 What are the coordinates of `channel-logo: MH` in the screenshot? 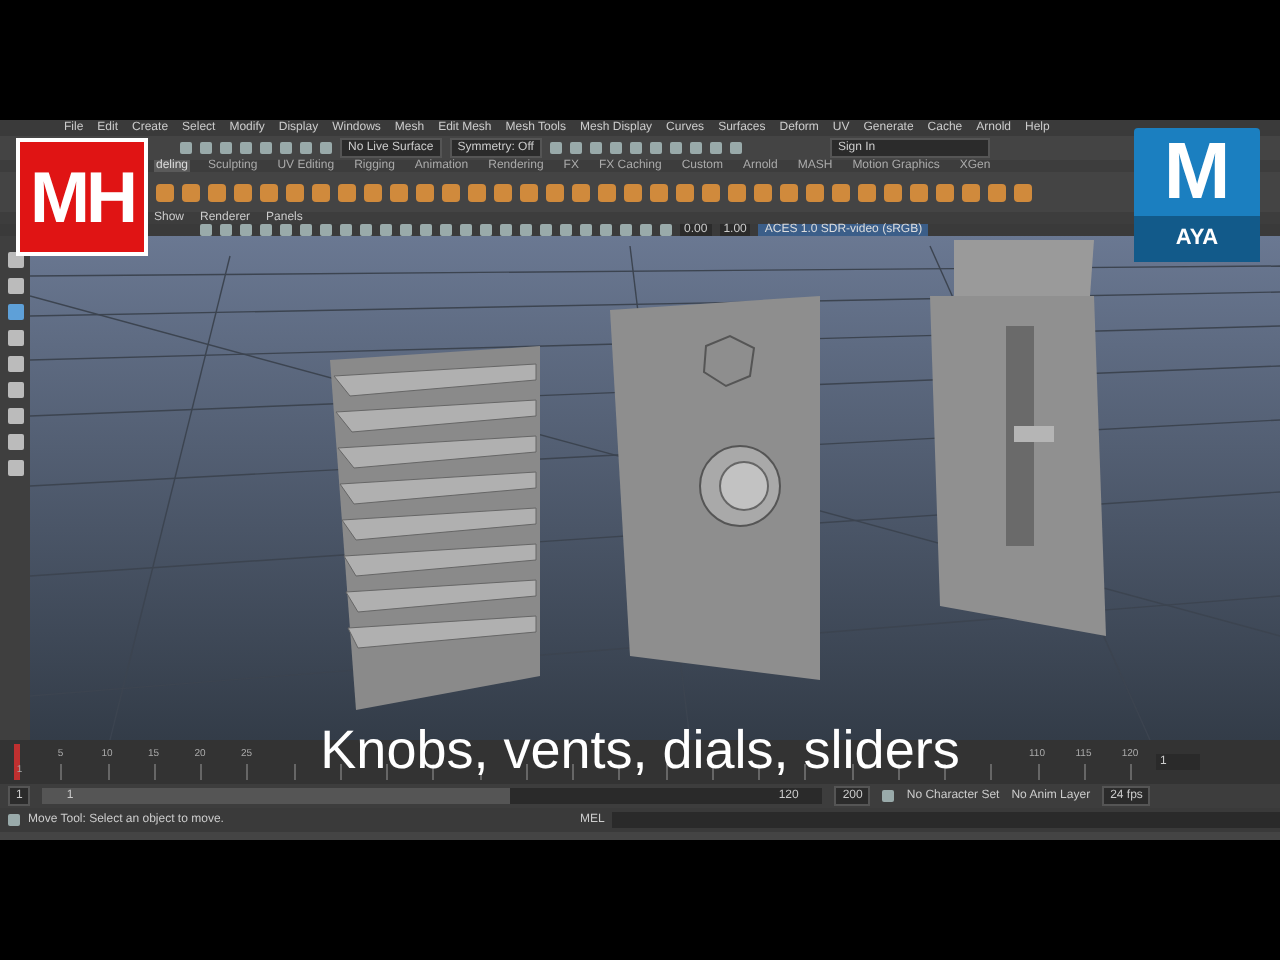 It's located at (82, 197).